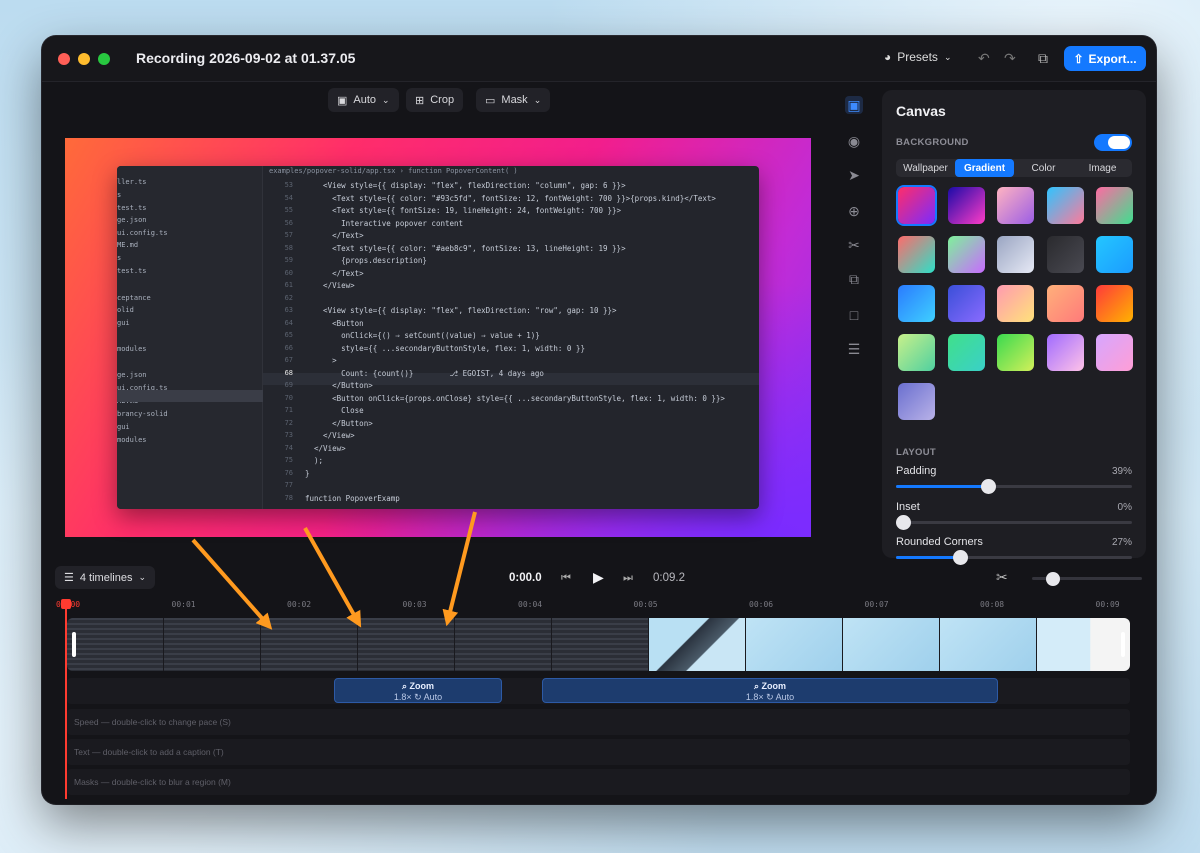  What do you see at coordinates (598, 752) in the screenshot?
I see `text-track-lane: Text — double-click to add a caption (T)` at bounding box center [598, 752].